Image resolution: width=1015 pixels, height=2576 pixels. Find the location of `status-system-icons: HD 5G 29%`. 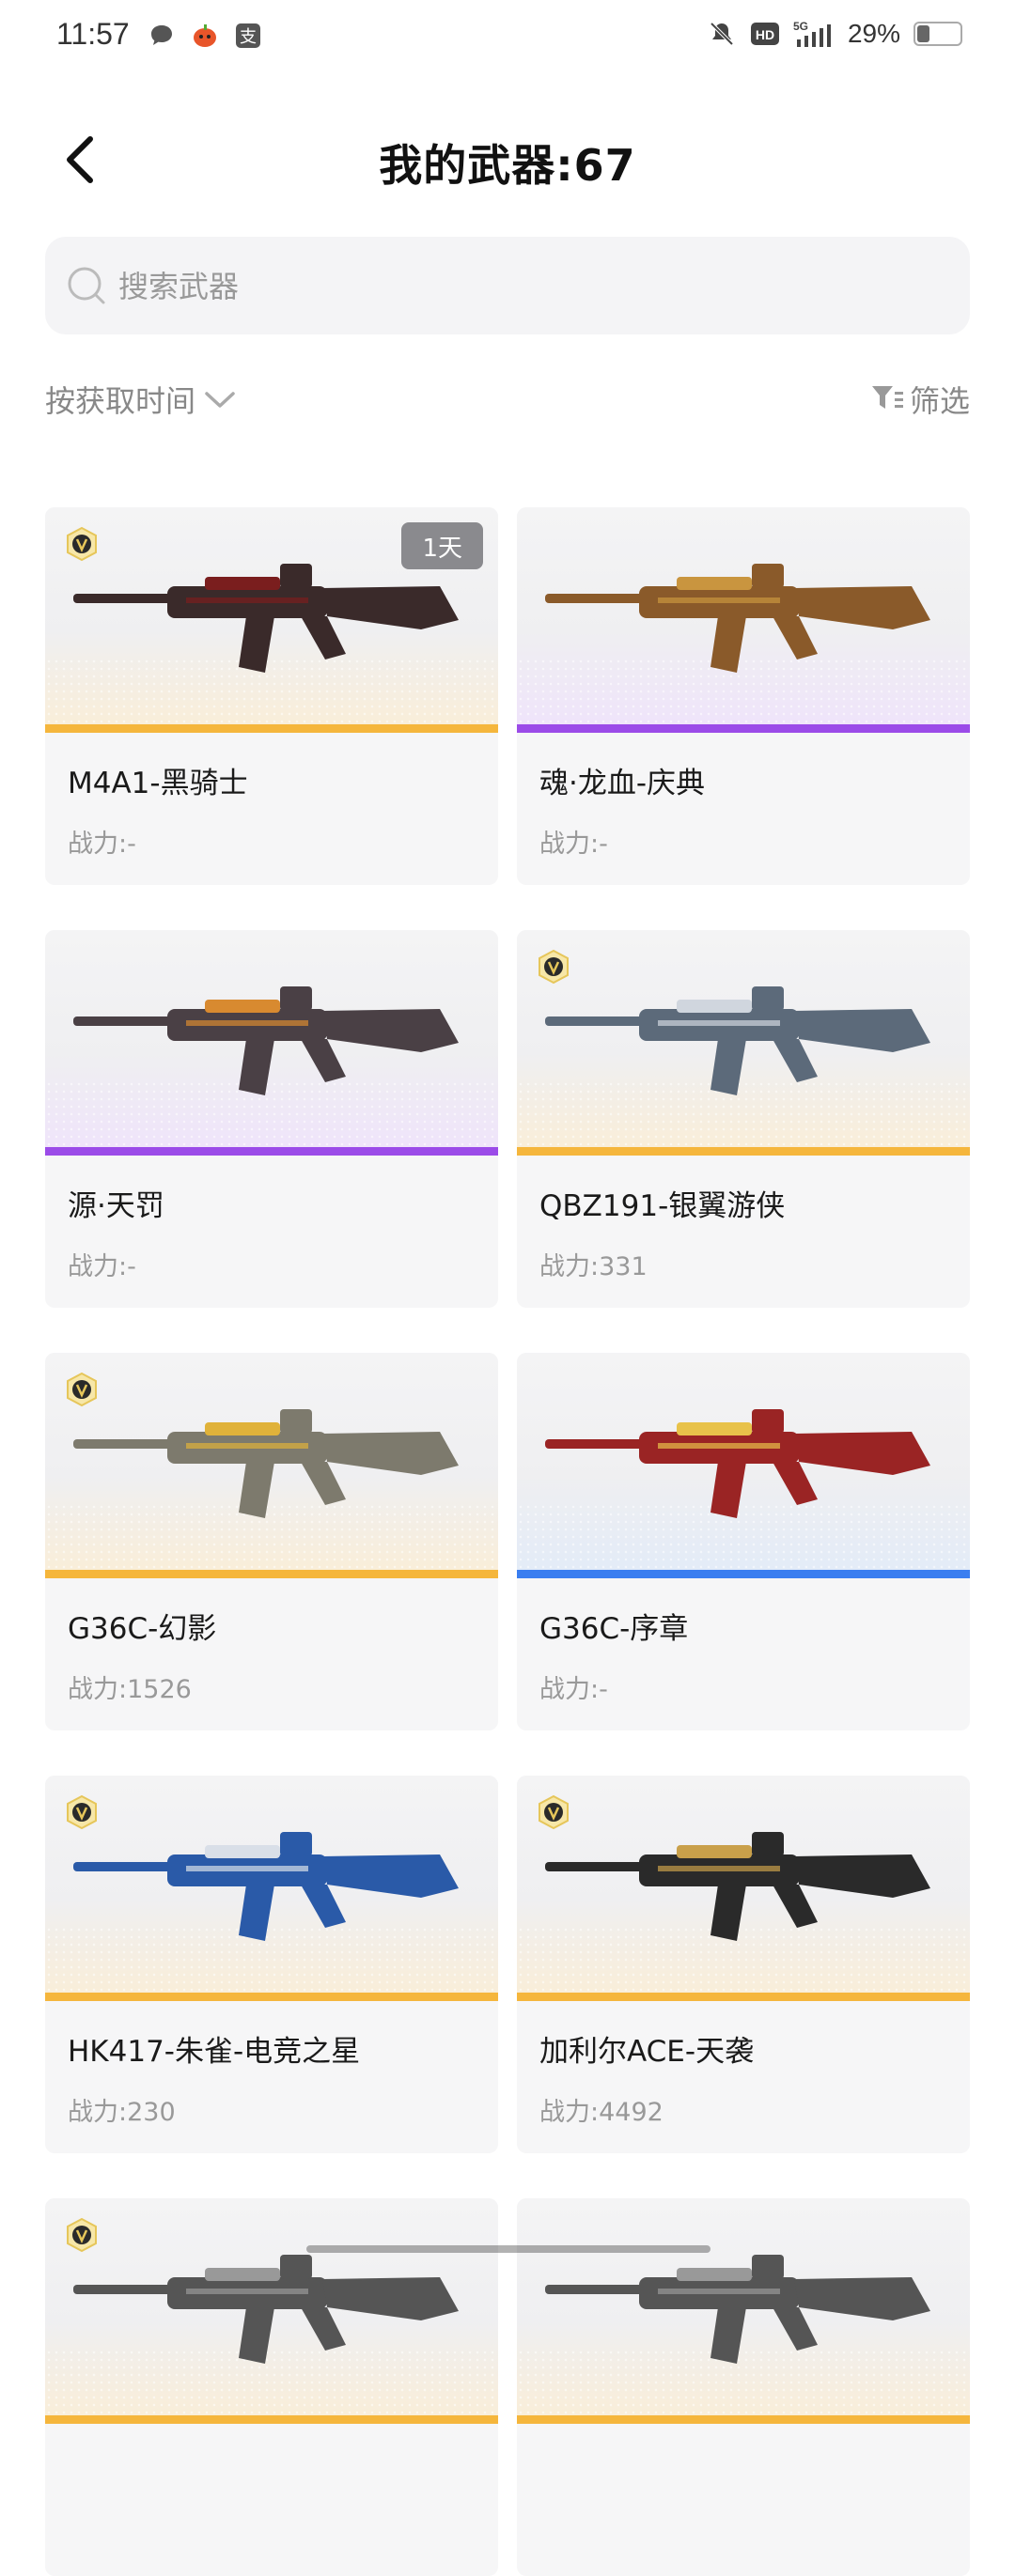

status-system-icons: HD 5G 29% is located at coordinates (834, 34).